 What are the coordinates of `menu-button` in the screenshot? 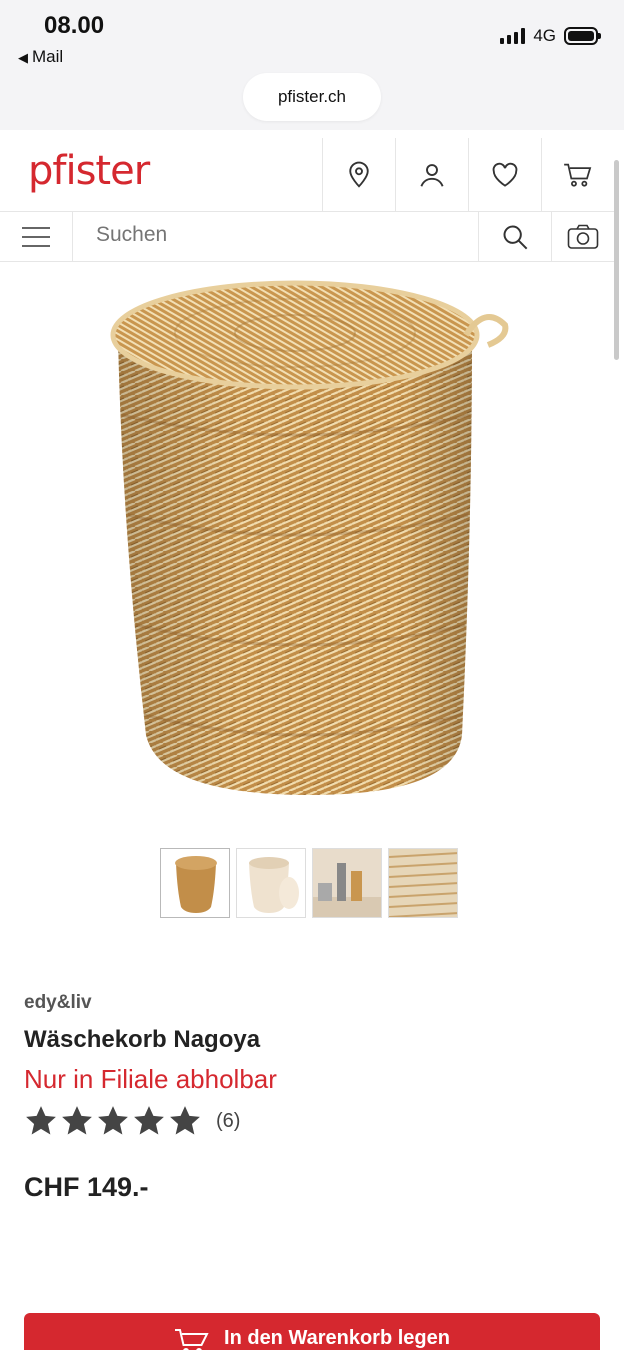 It's located at (36, 237).